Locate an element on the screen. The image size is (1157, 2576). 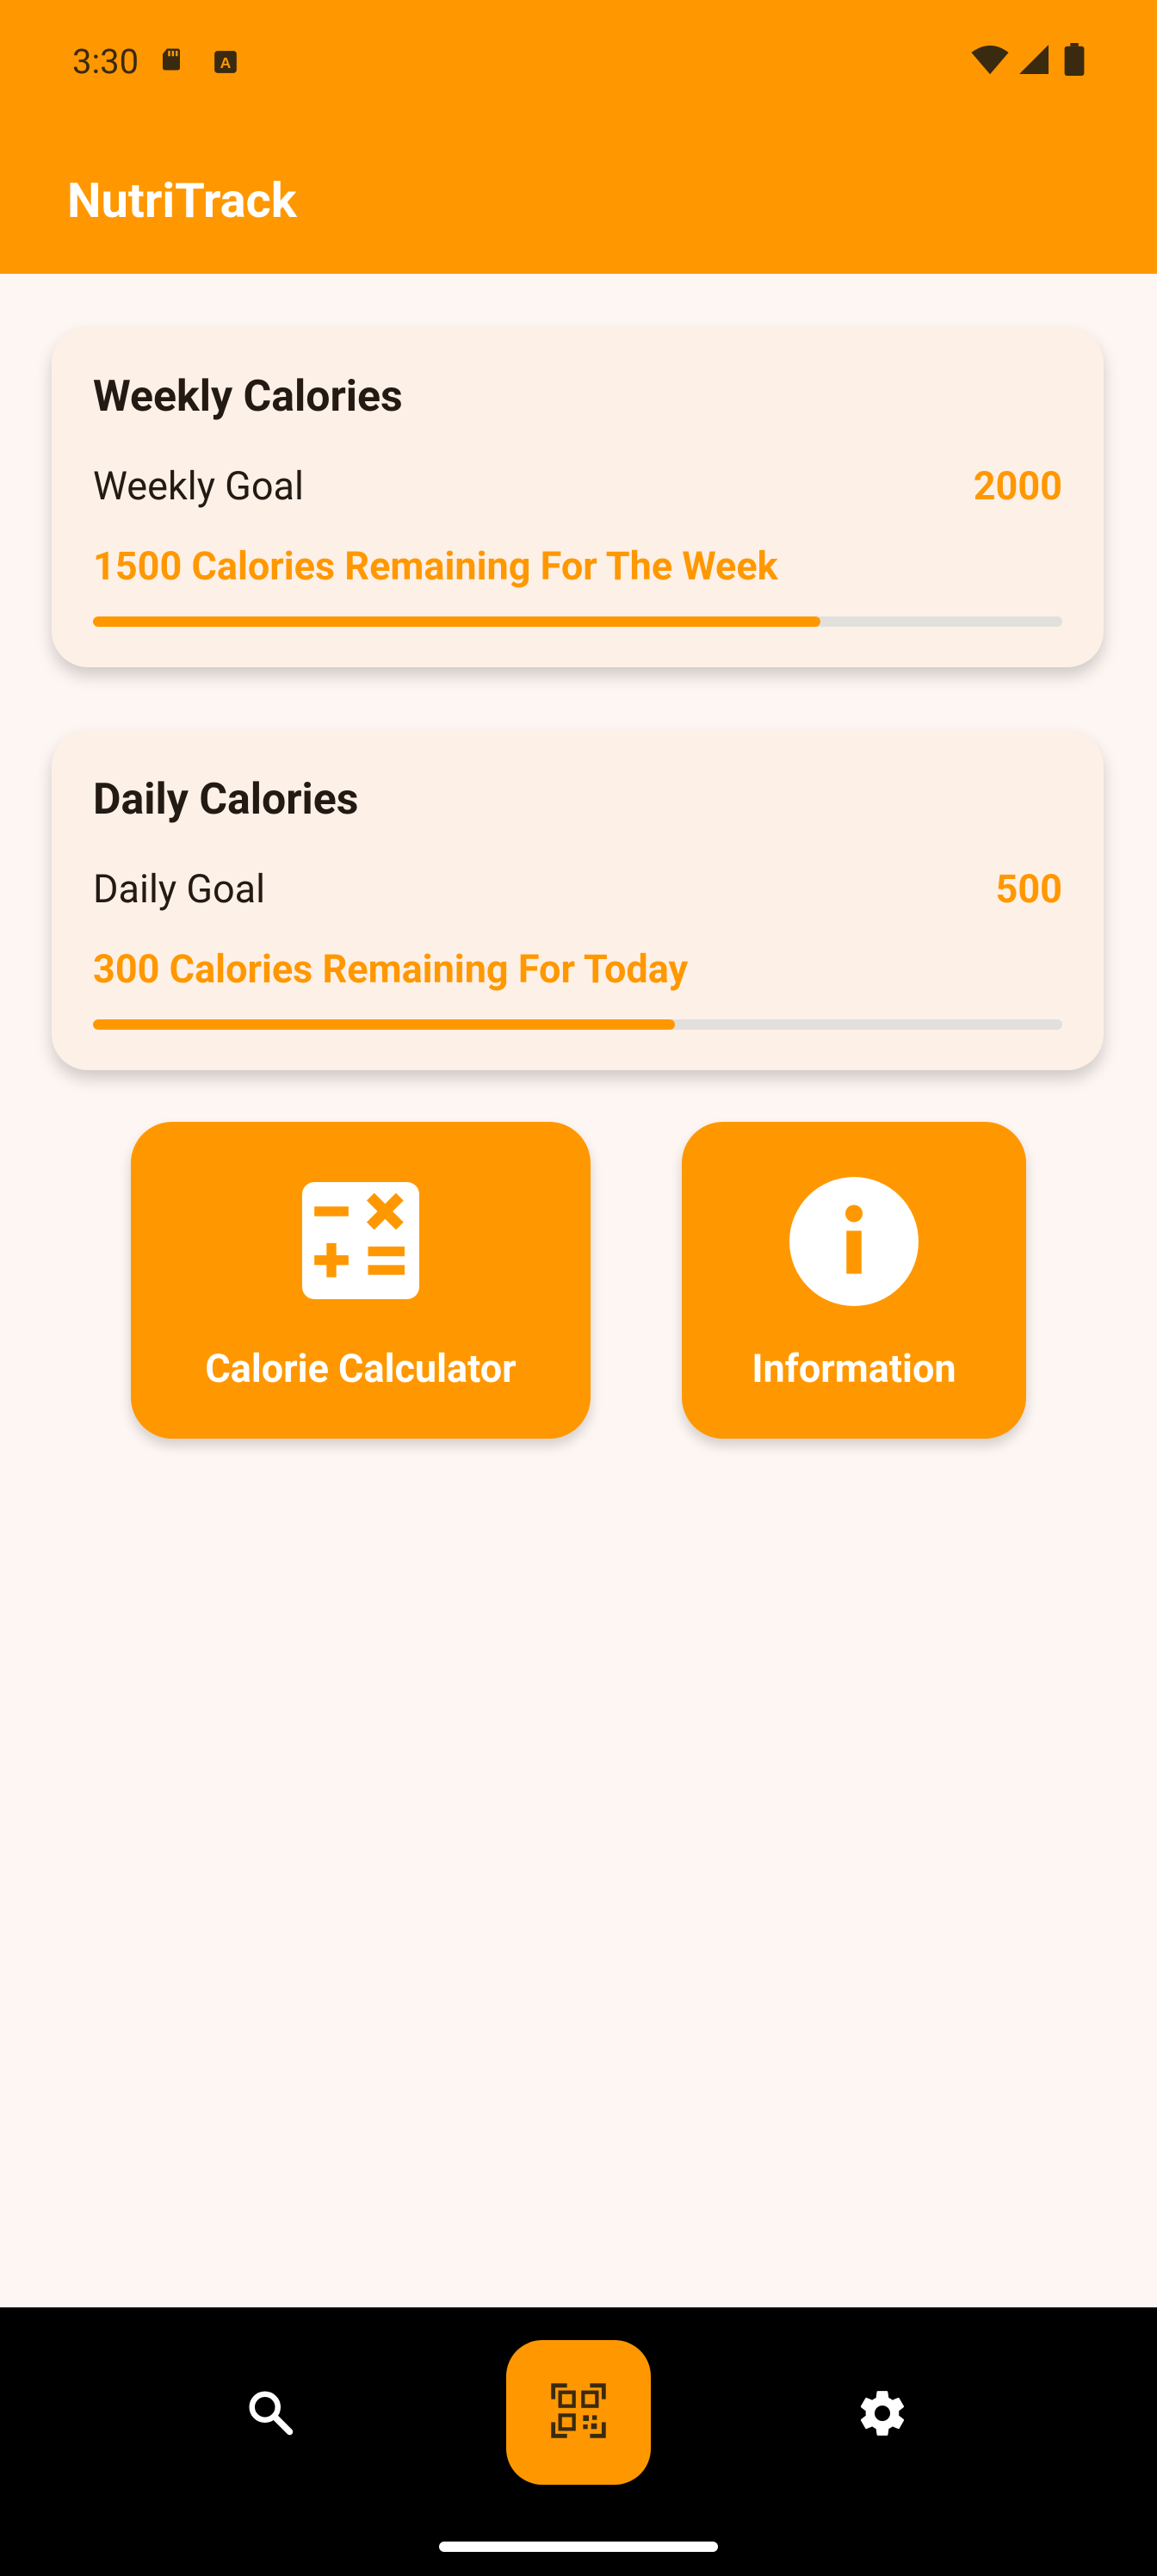
weekly-goal-value: 2000 is located at coordinates (1018, 486).